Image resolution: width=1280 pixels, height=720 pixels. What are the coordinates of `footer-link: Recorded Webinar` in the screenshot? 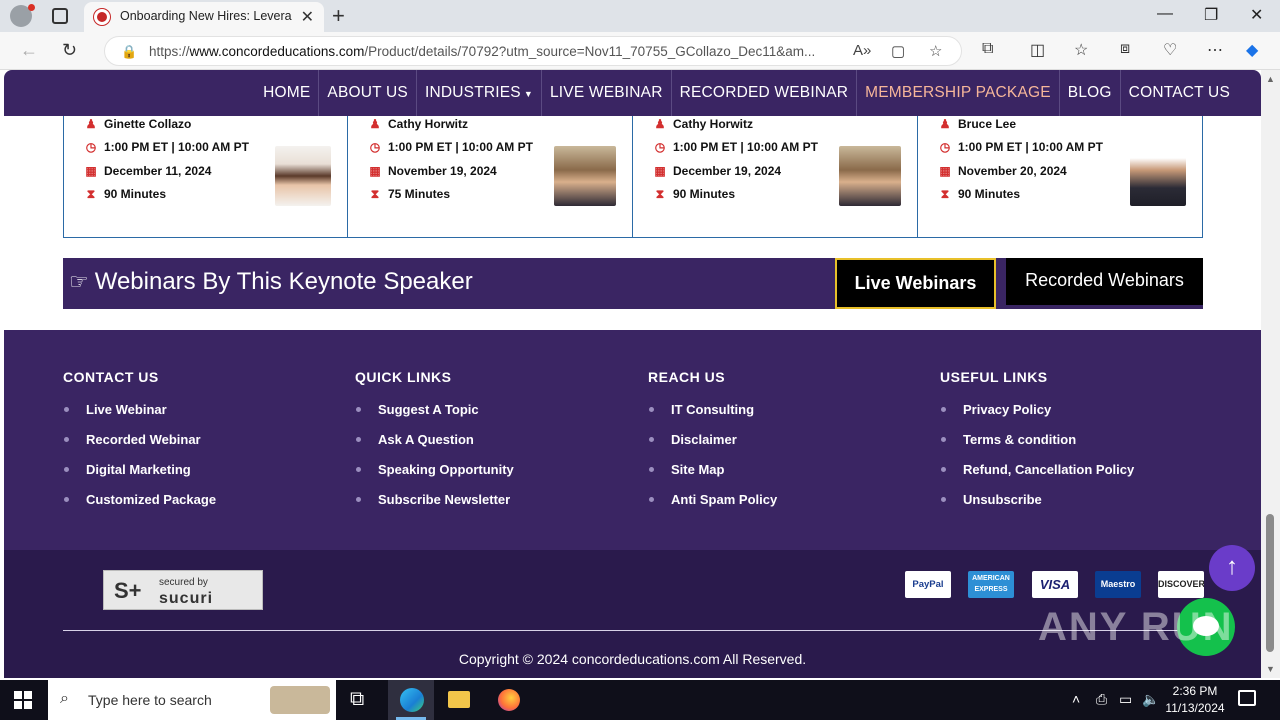 It's located at (139, 447).